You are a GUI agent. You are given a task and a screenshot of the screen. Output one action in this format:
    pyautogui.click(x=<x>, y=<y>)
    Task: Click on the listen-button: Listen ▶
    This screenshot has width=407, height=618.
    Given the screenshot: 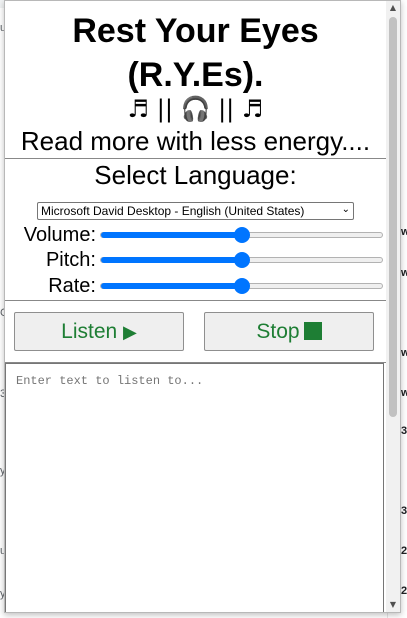 What is the action you would take?
    pyautogui.click(x=99, y=331)
    